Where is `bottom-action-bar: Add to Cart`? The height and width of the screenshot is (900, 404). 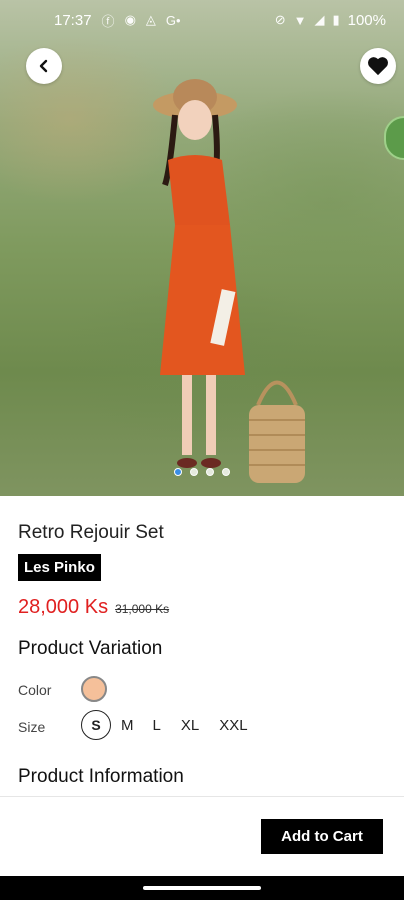 bottom-action-bar: Add to Cart is located at coordinates (202, 836).